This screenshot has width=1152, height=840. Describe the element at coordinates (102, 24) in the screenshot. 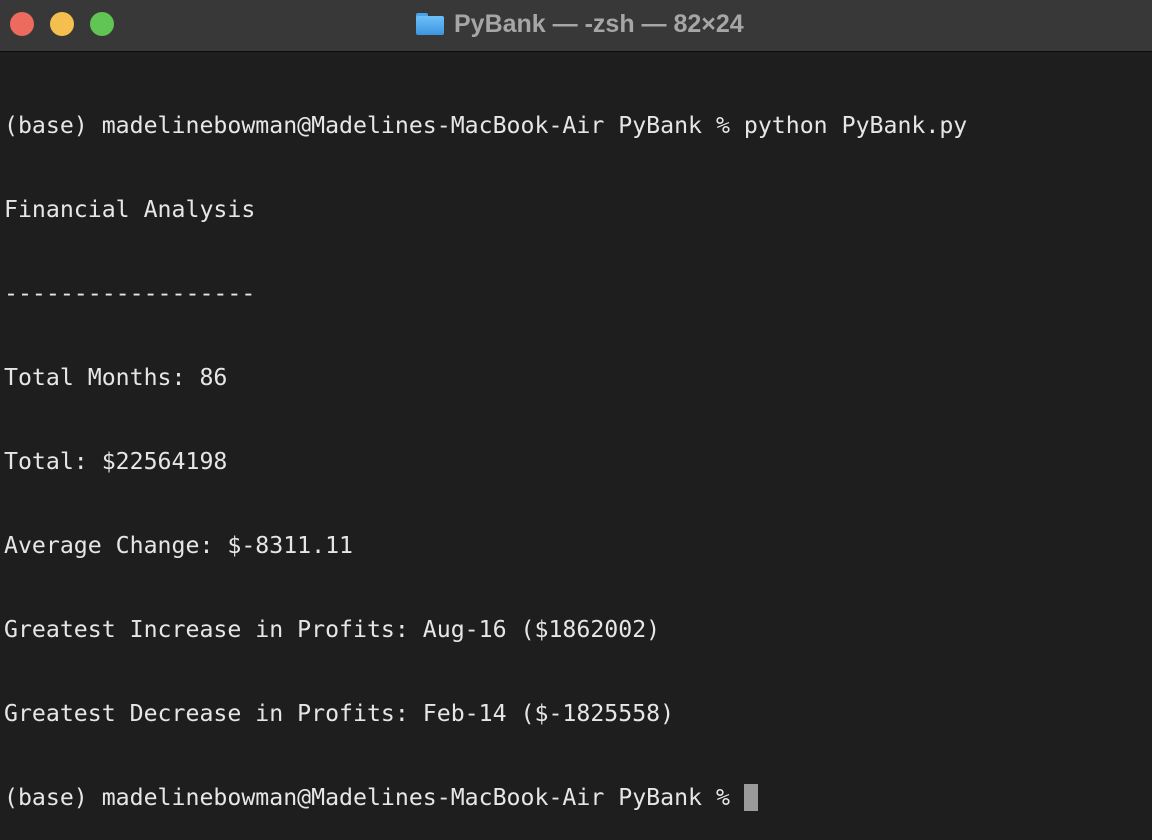

I see `zoom-button` at that location.